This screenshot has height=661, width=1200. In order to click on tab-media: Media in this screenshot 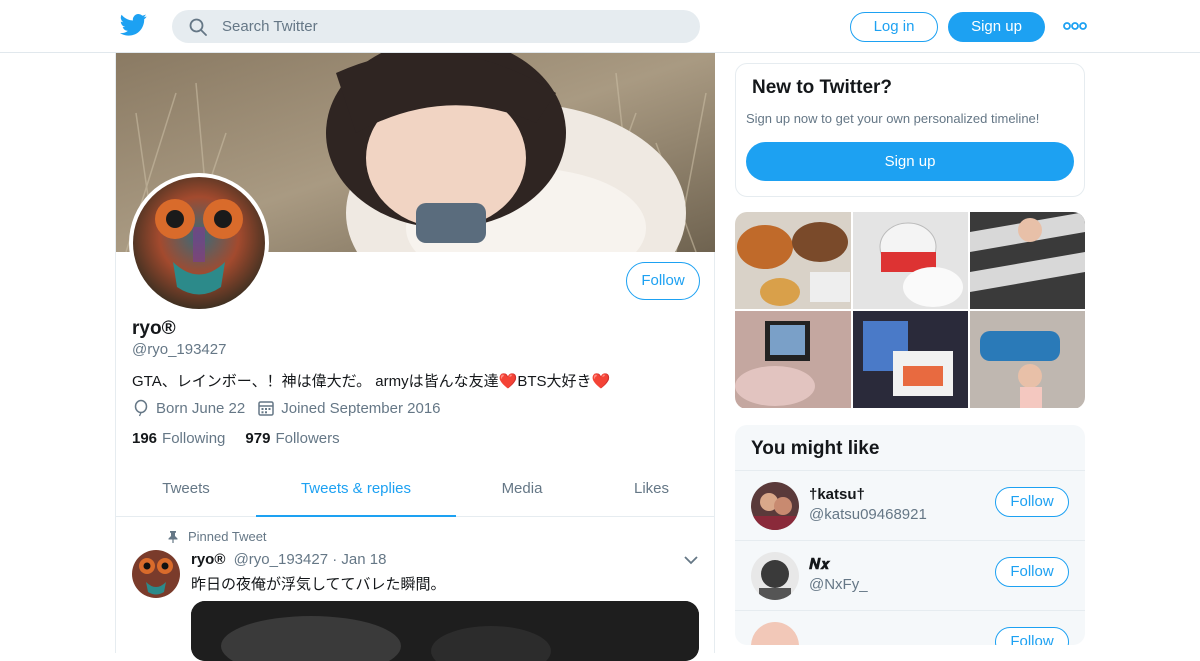, I will do `click(522, 490)`.